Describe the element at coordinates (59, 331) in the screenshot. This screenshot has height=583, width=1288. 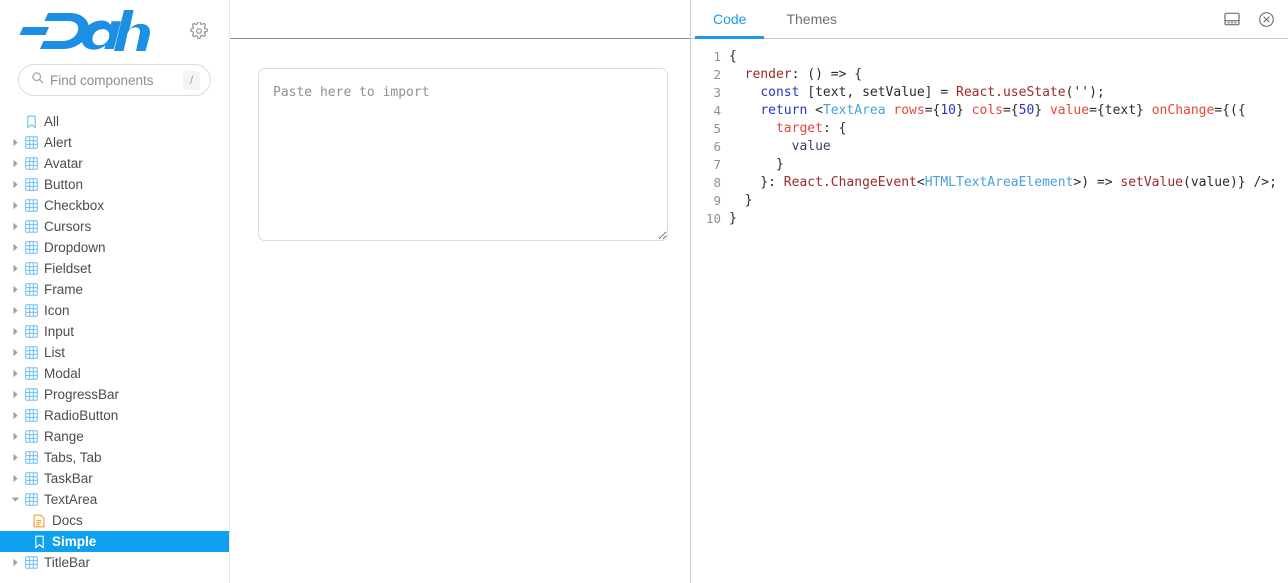
I see `sidebar-item-label: Input` at that location.